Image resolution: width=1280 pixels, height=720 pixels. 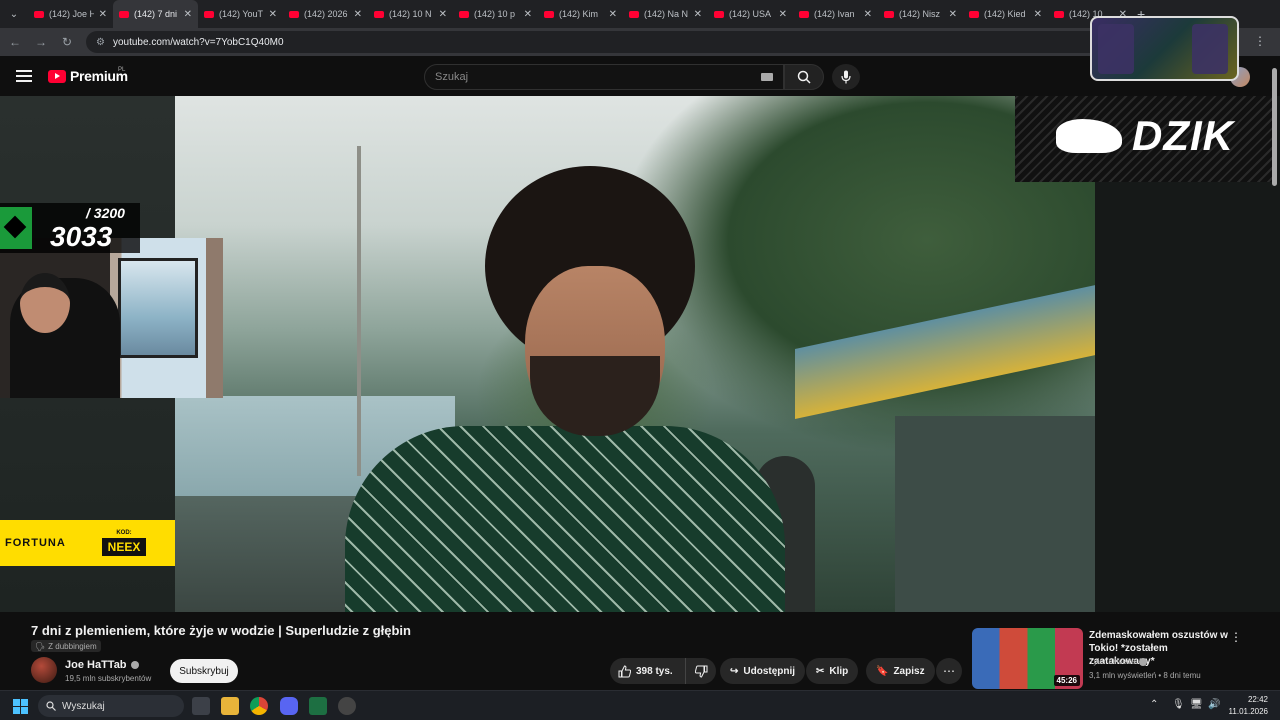 What do you see at coordinates (624, 670) in the screenshot?
I see `thumbs-up-icon` at bounding box center [624, 670].